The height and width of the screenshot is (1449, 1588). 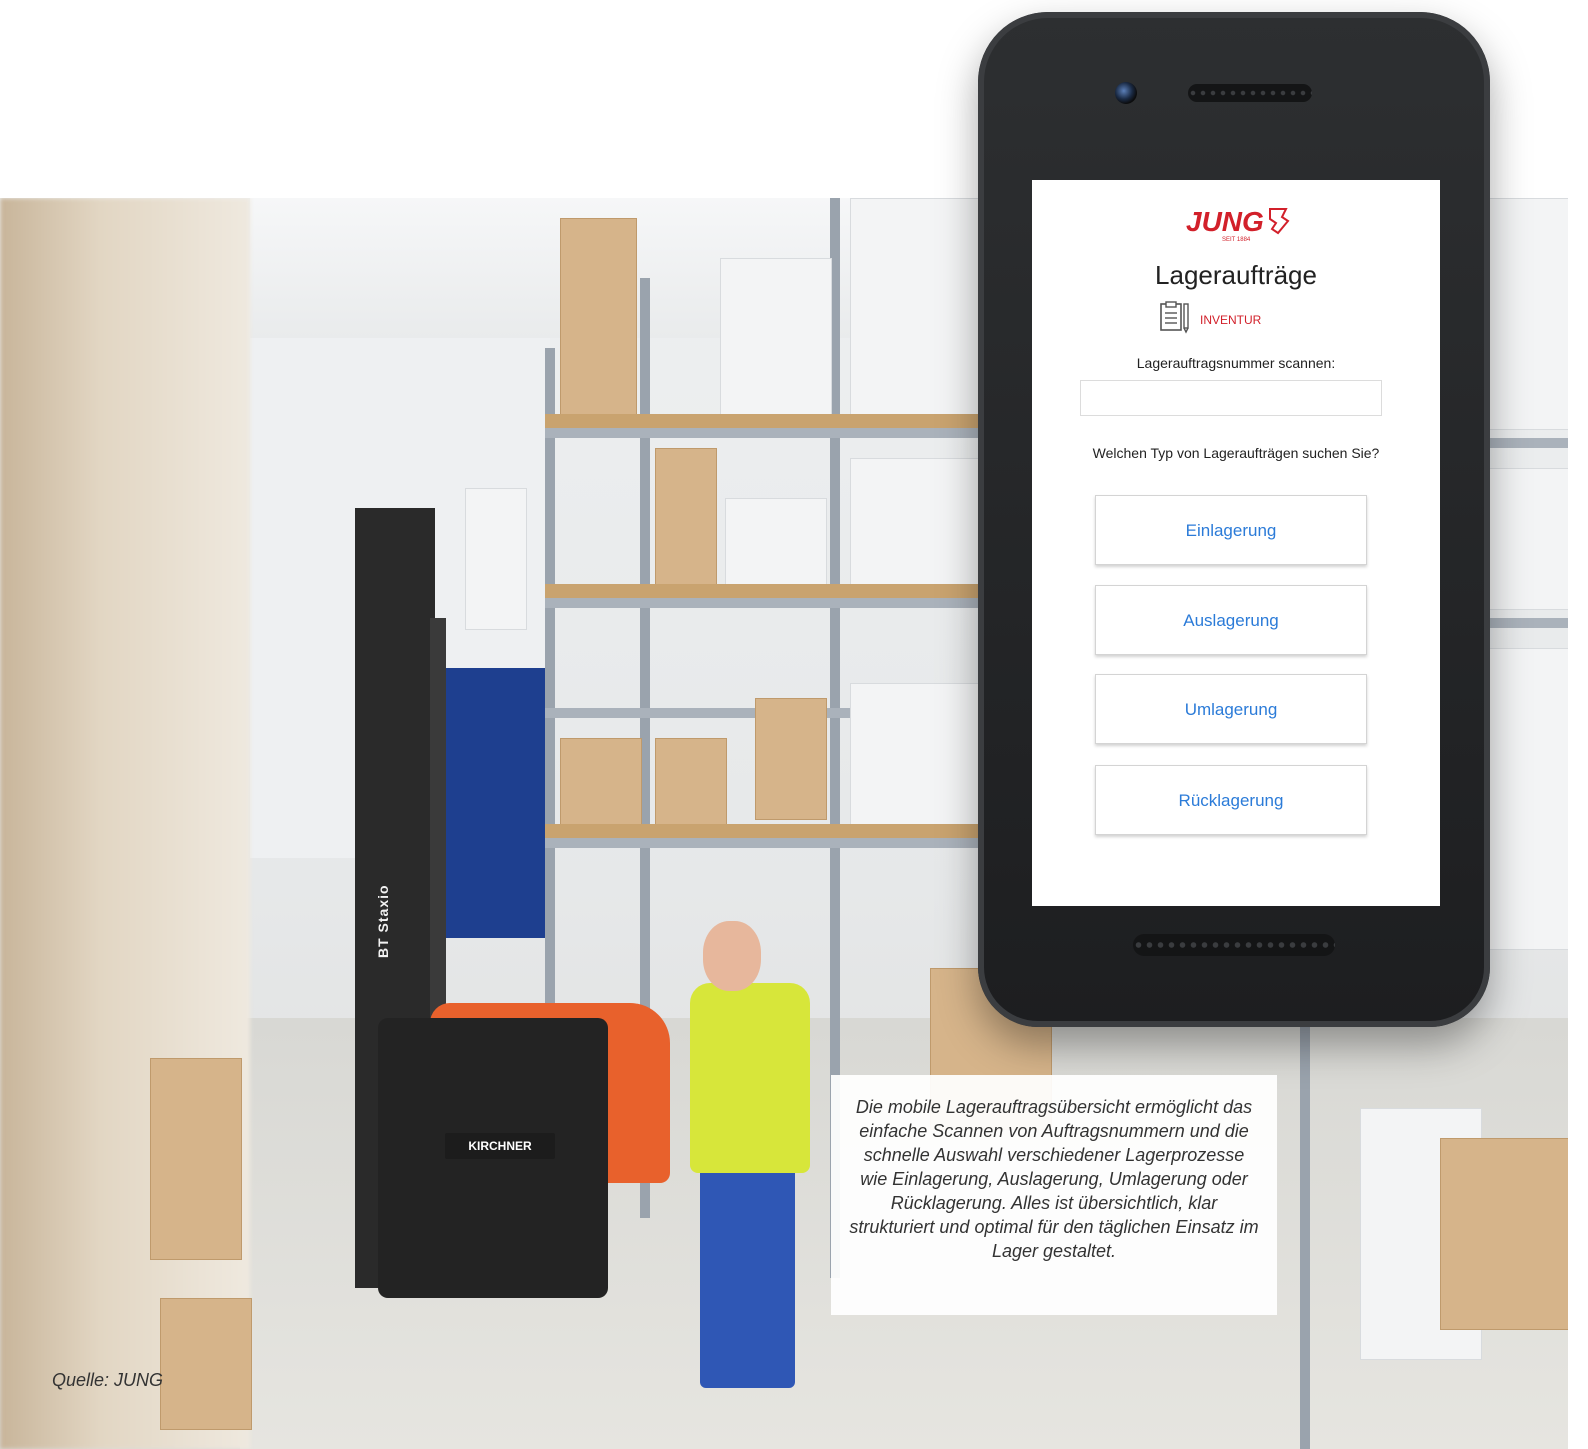 I want to click on einlagerung-button: Einlagerung, so click(x=1231, y=530).